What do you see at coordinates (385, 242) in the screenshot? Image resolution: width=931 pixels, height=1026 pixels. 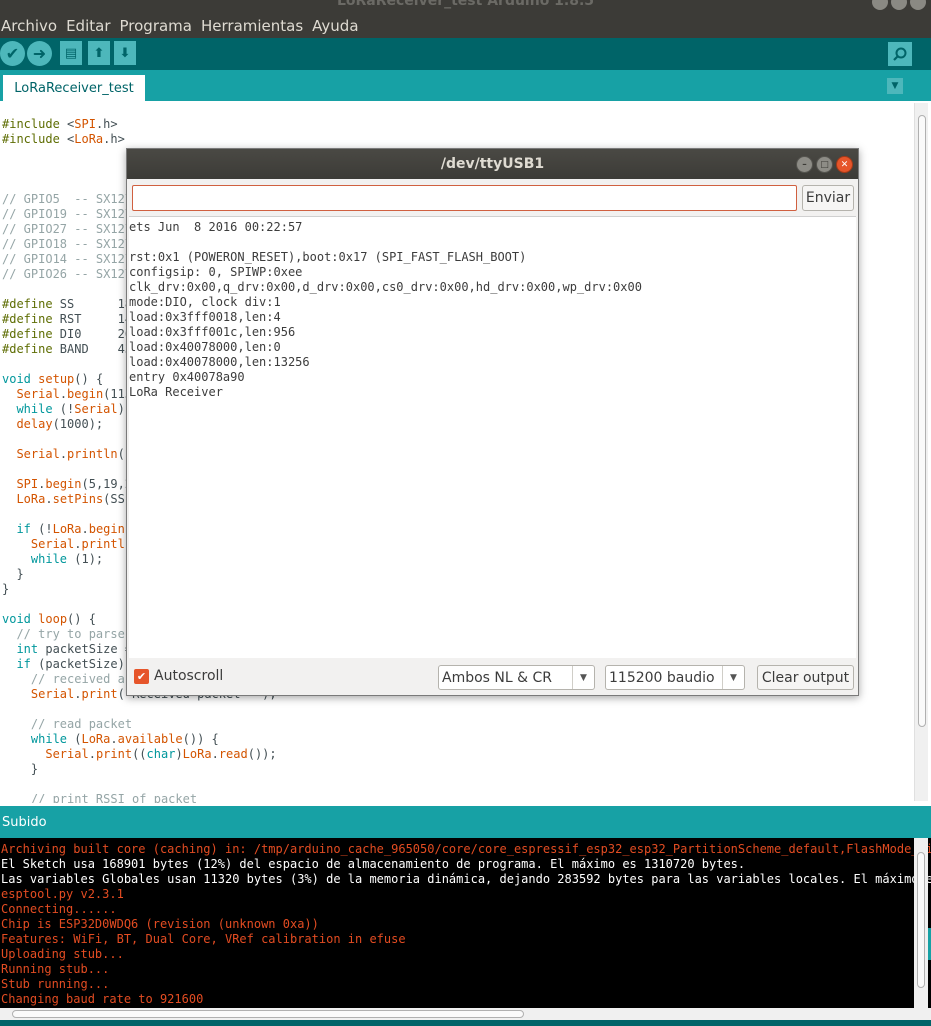 I see `serial-output-line` at bounding box center [385, 242].